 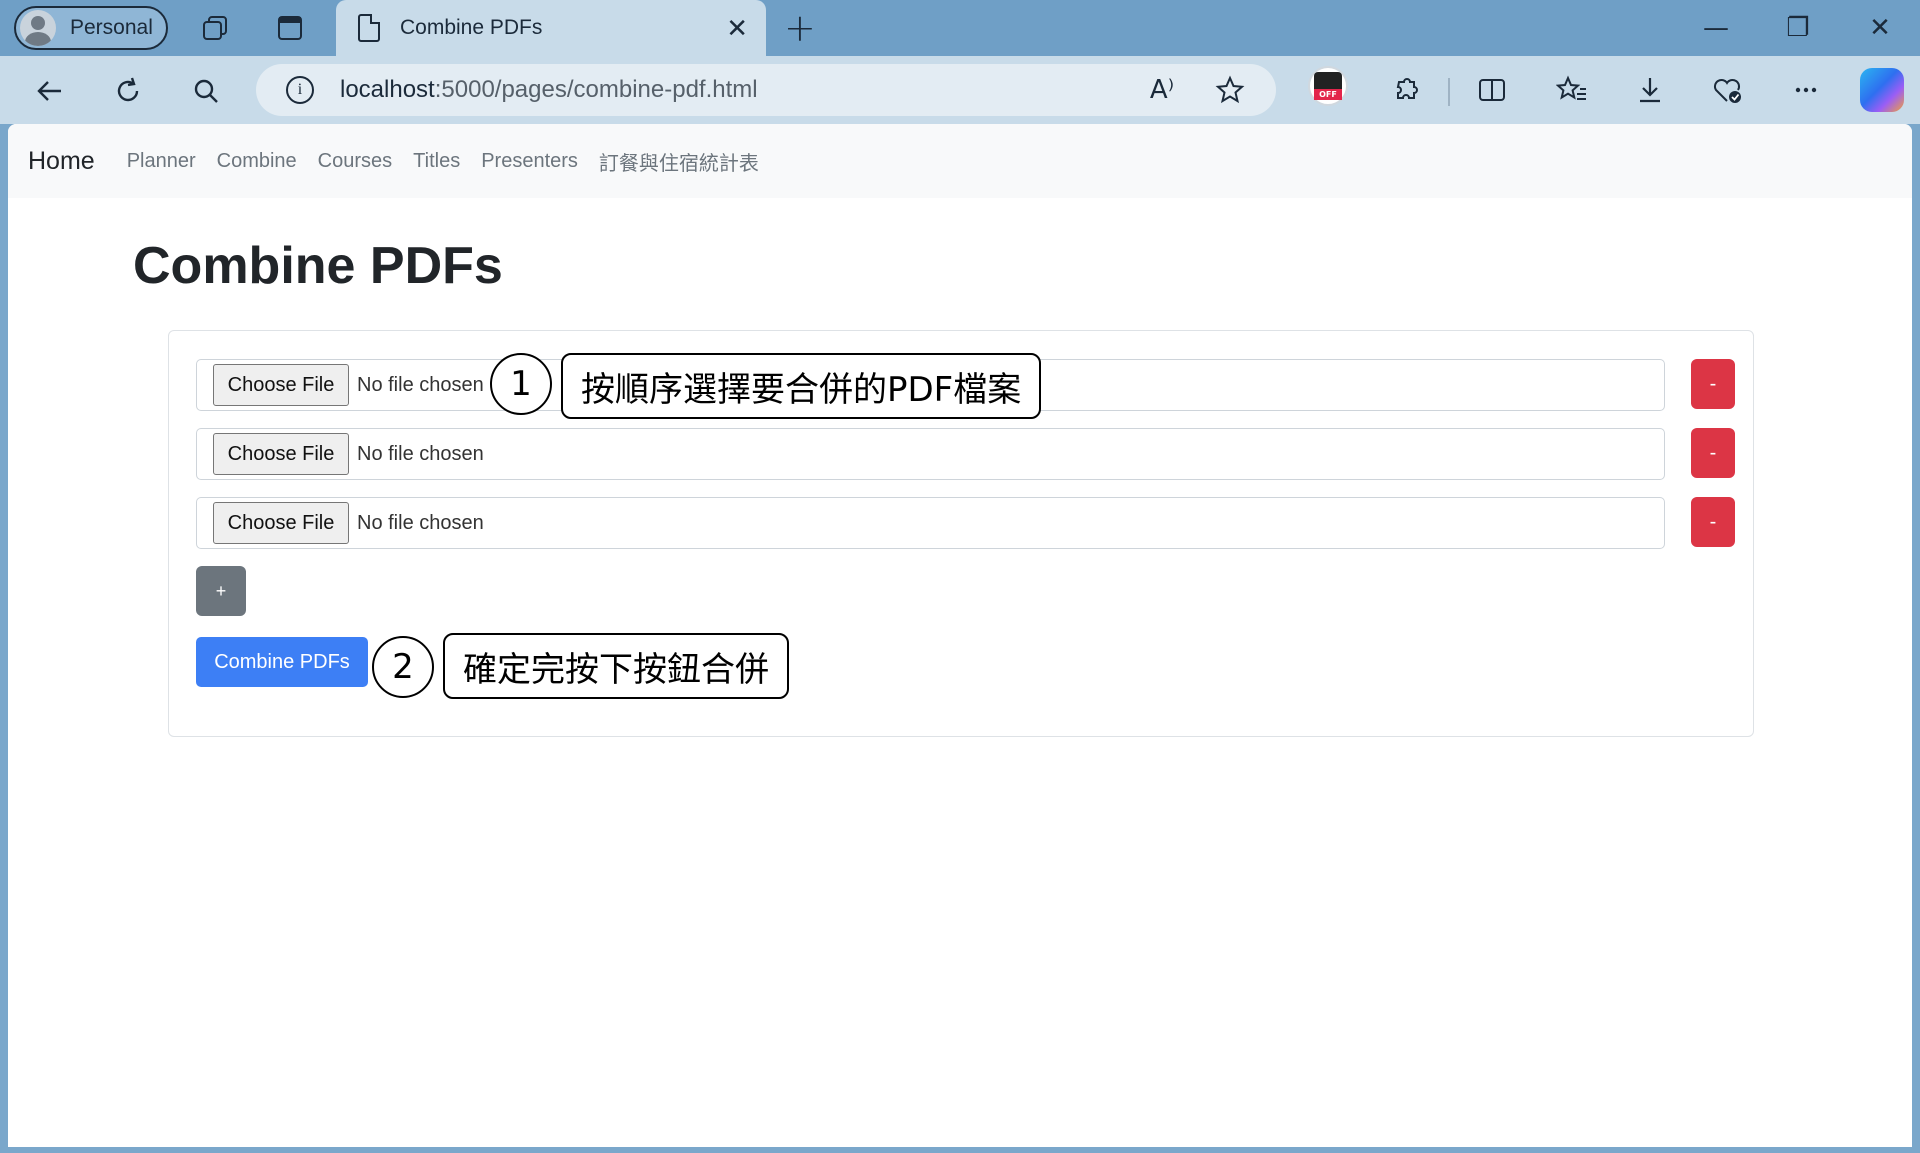 I want to click on nav-link-titles: Titles, so click(x=436, y=161).